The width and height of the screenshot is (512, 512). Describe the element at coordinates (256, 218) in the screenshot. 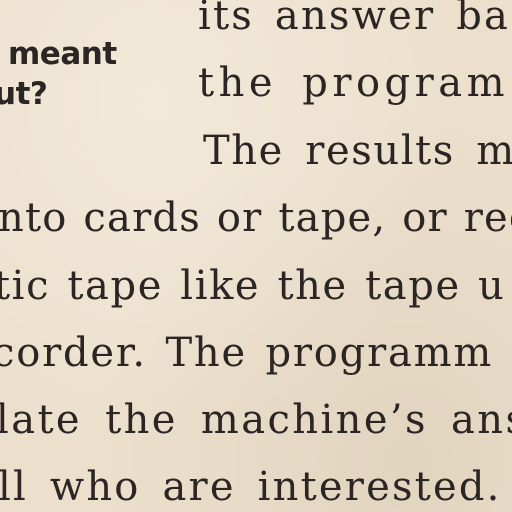

I see `body-text-line: nto cards or tape, or rec` at that location.